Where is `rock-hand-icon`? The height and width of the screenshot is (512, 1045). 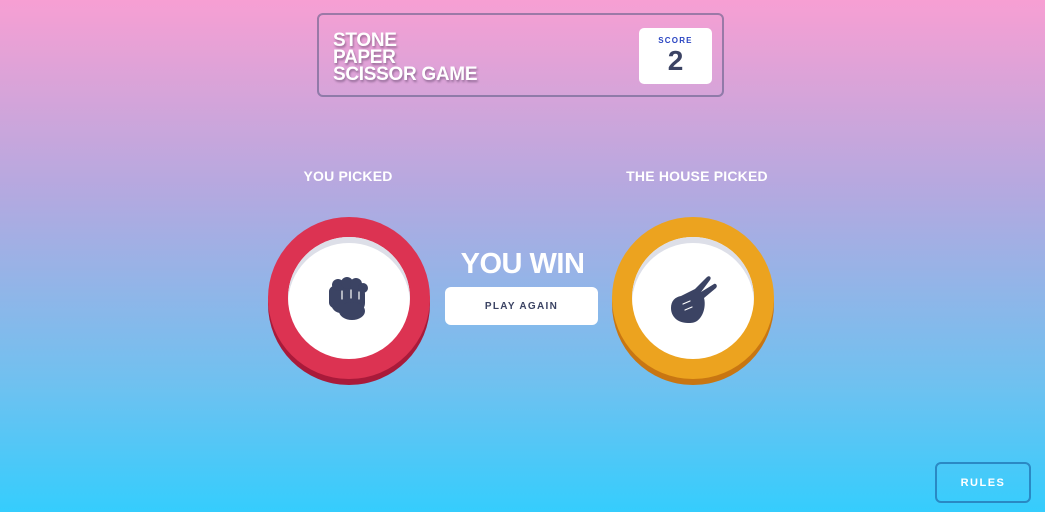
rock-hand-icon is located at coordinates (348, 298).